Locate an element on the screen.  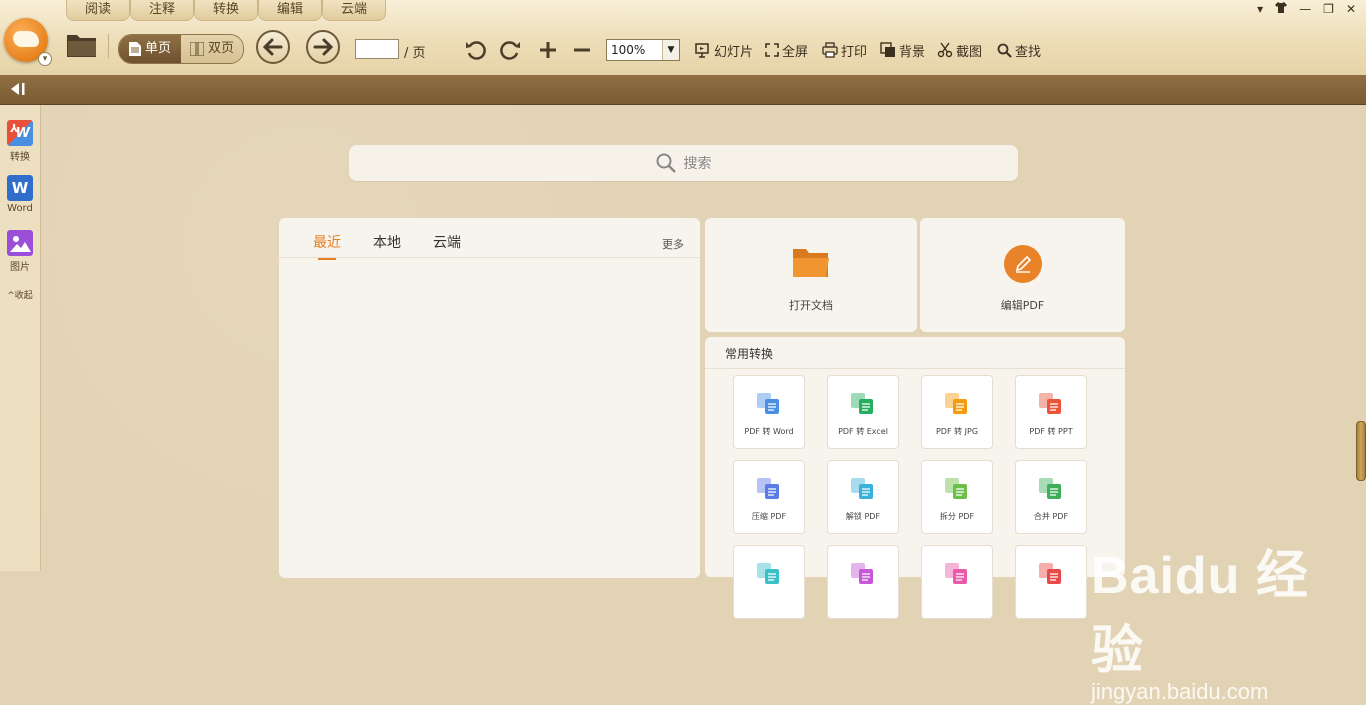
sidebar-item-convert: W ⅄ 转换 is located at coordinates (20, 141).